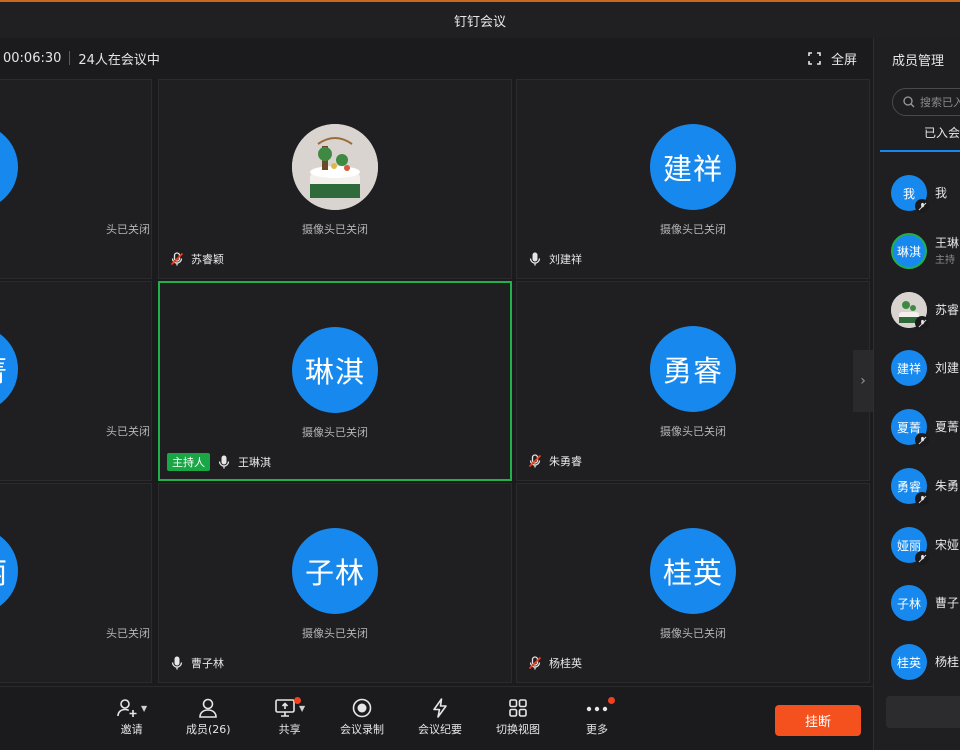 Image resolution: width=960 pixels, height=750 pixels. I want to click on search-placeholder: 搜索已入, so click(940, 102).